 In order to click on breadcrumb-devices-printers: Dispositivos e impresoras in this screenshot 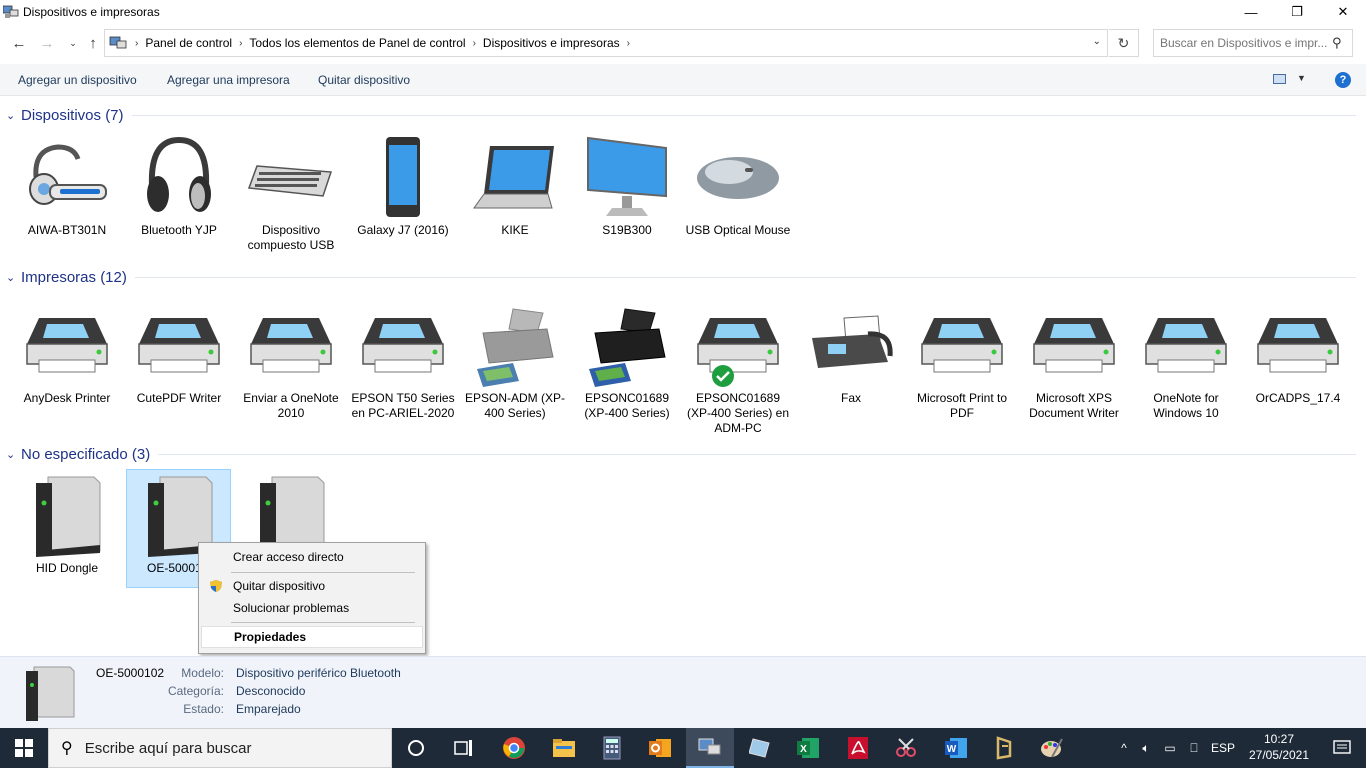, I will do `click(551, 43)`.